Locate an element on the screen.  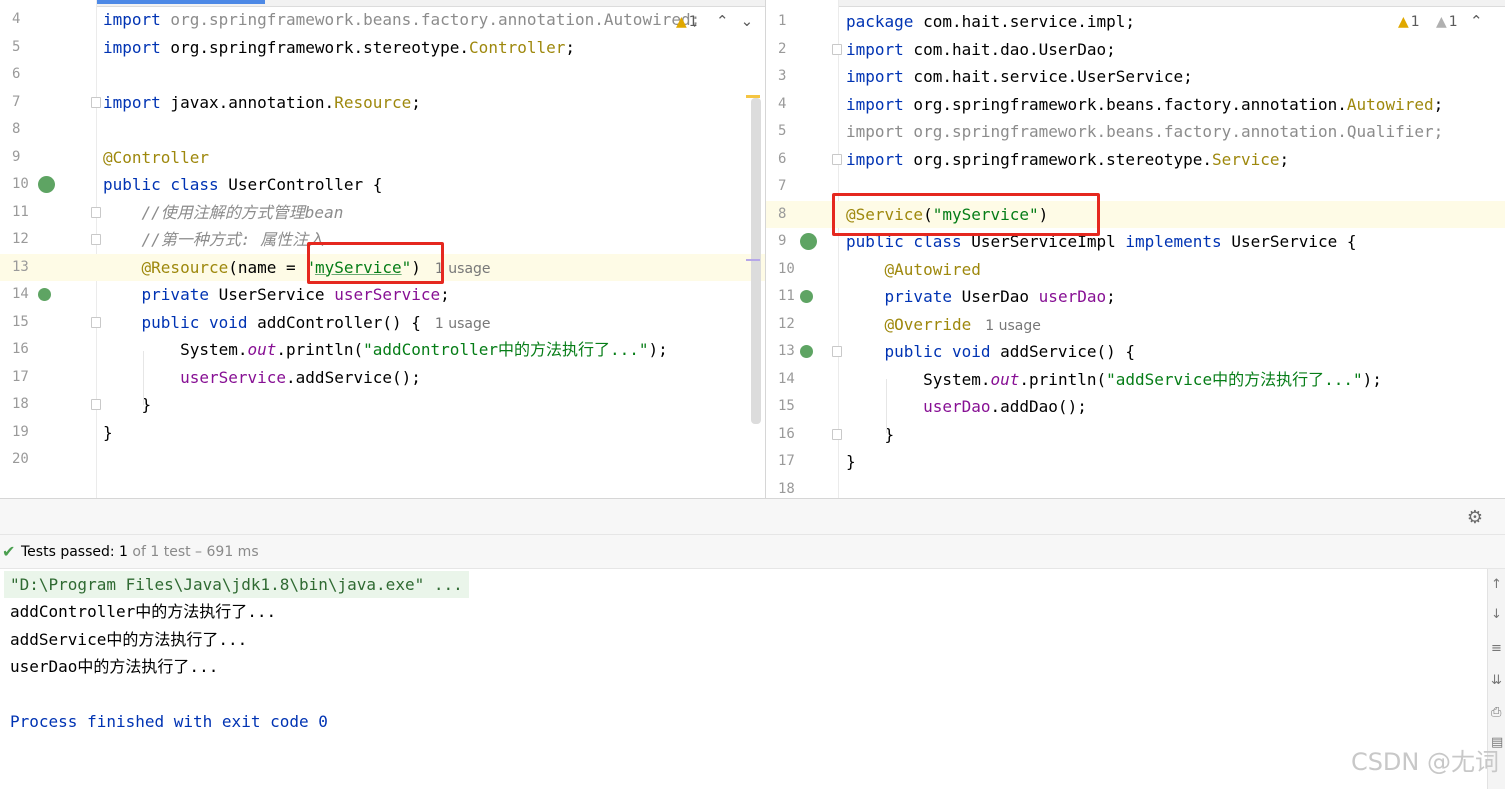
gear-icon: ⚙ is located at coordinates (1475, 517).